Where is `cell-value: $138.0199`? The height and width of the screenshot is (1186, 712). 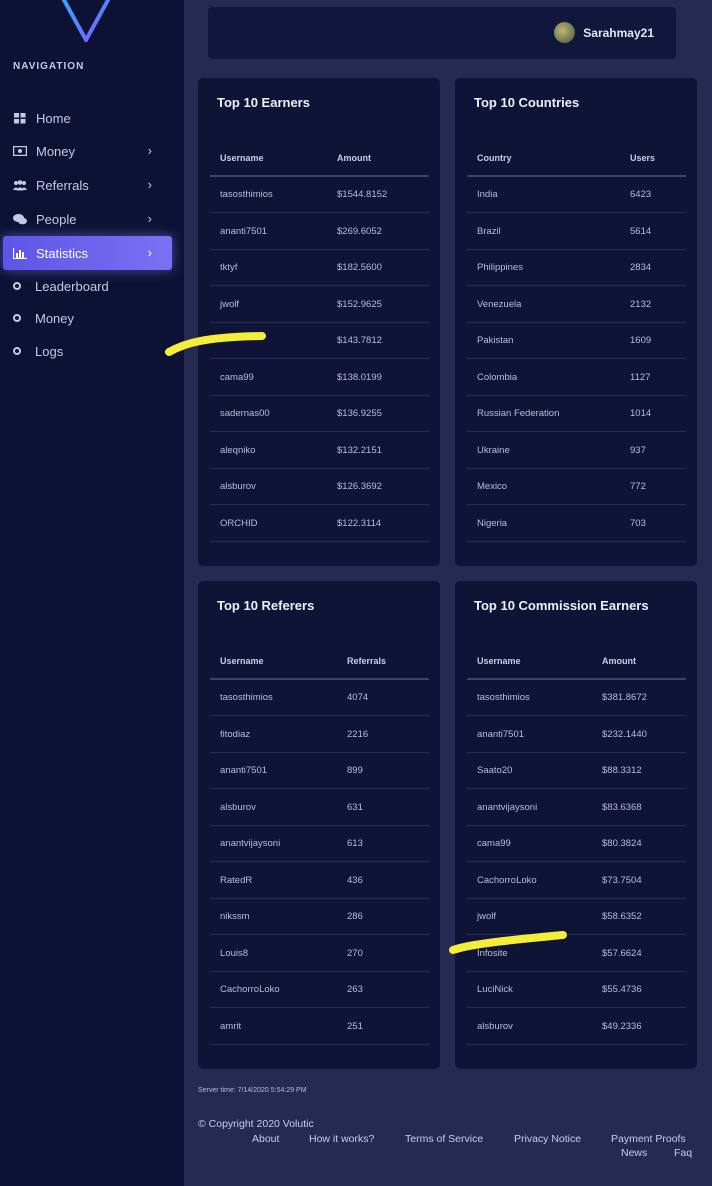
cell-value: $138.0199 is located at coordinates (359, 377).